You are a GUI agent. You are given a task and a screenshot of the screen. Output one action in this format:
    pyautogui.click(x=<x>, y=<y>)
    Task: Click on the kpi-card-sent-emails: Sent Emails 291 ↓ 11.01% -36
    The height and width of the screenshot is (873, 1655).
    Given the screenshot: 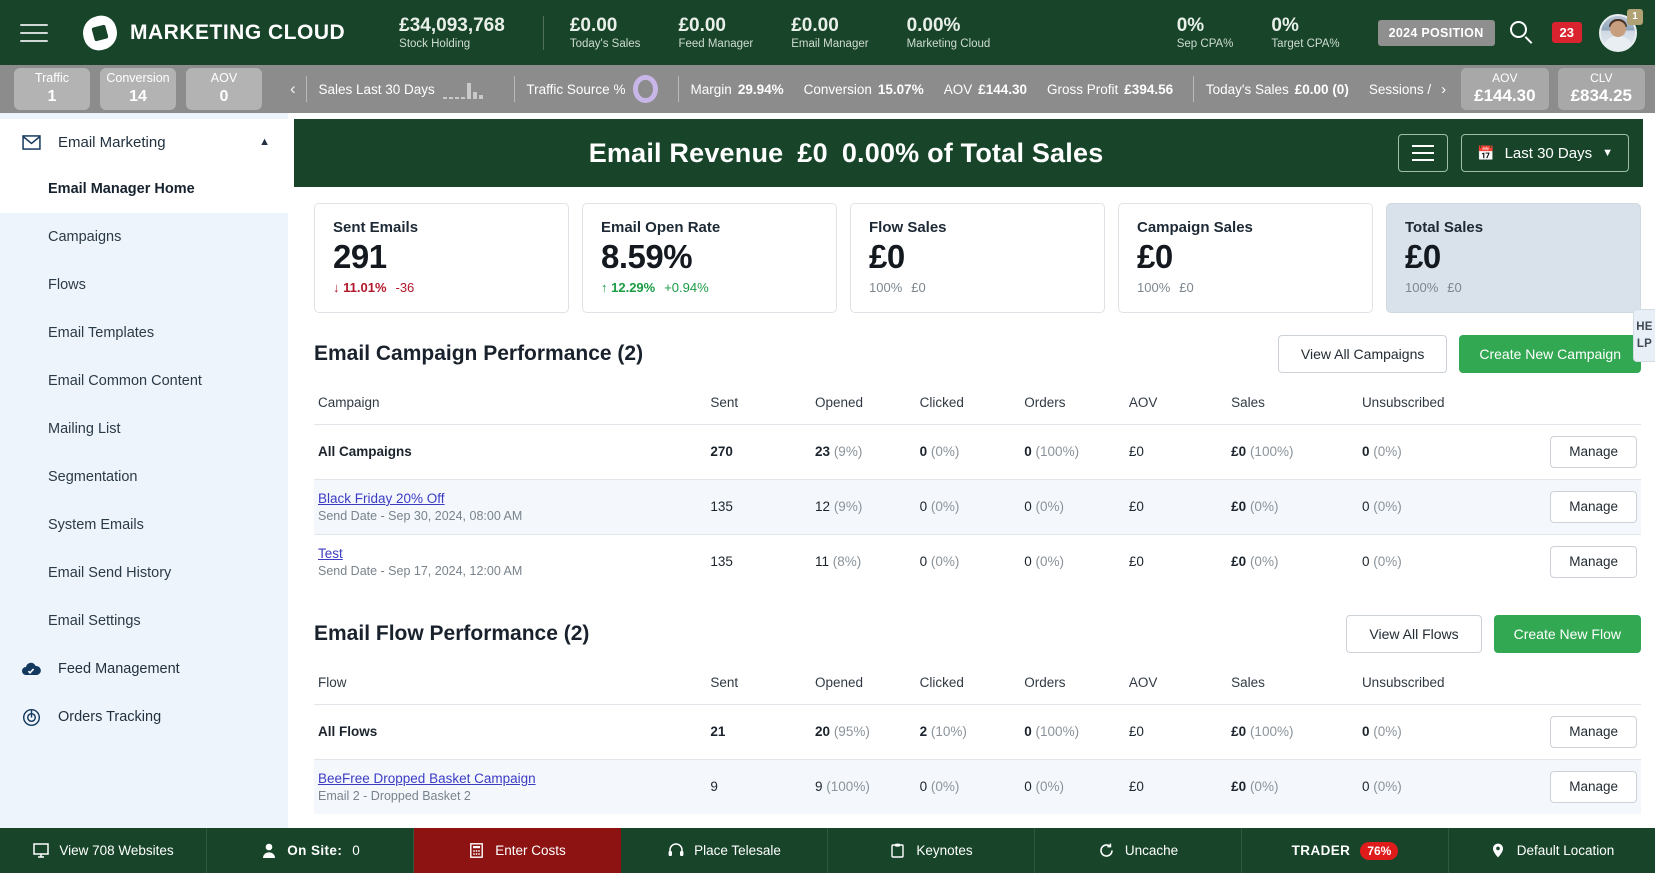 What is the action you would take?
    pyautogui.click(x=441, y=258)
    